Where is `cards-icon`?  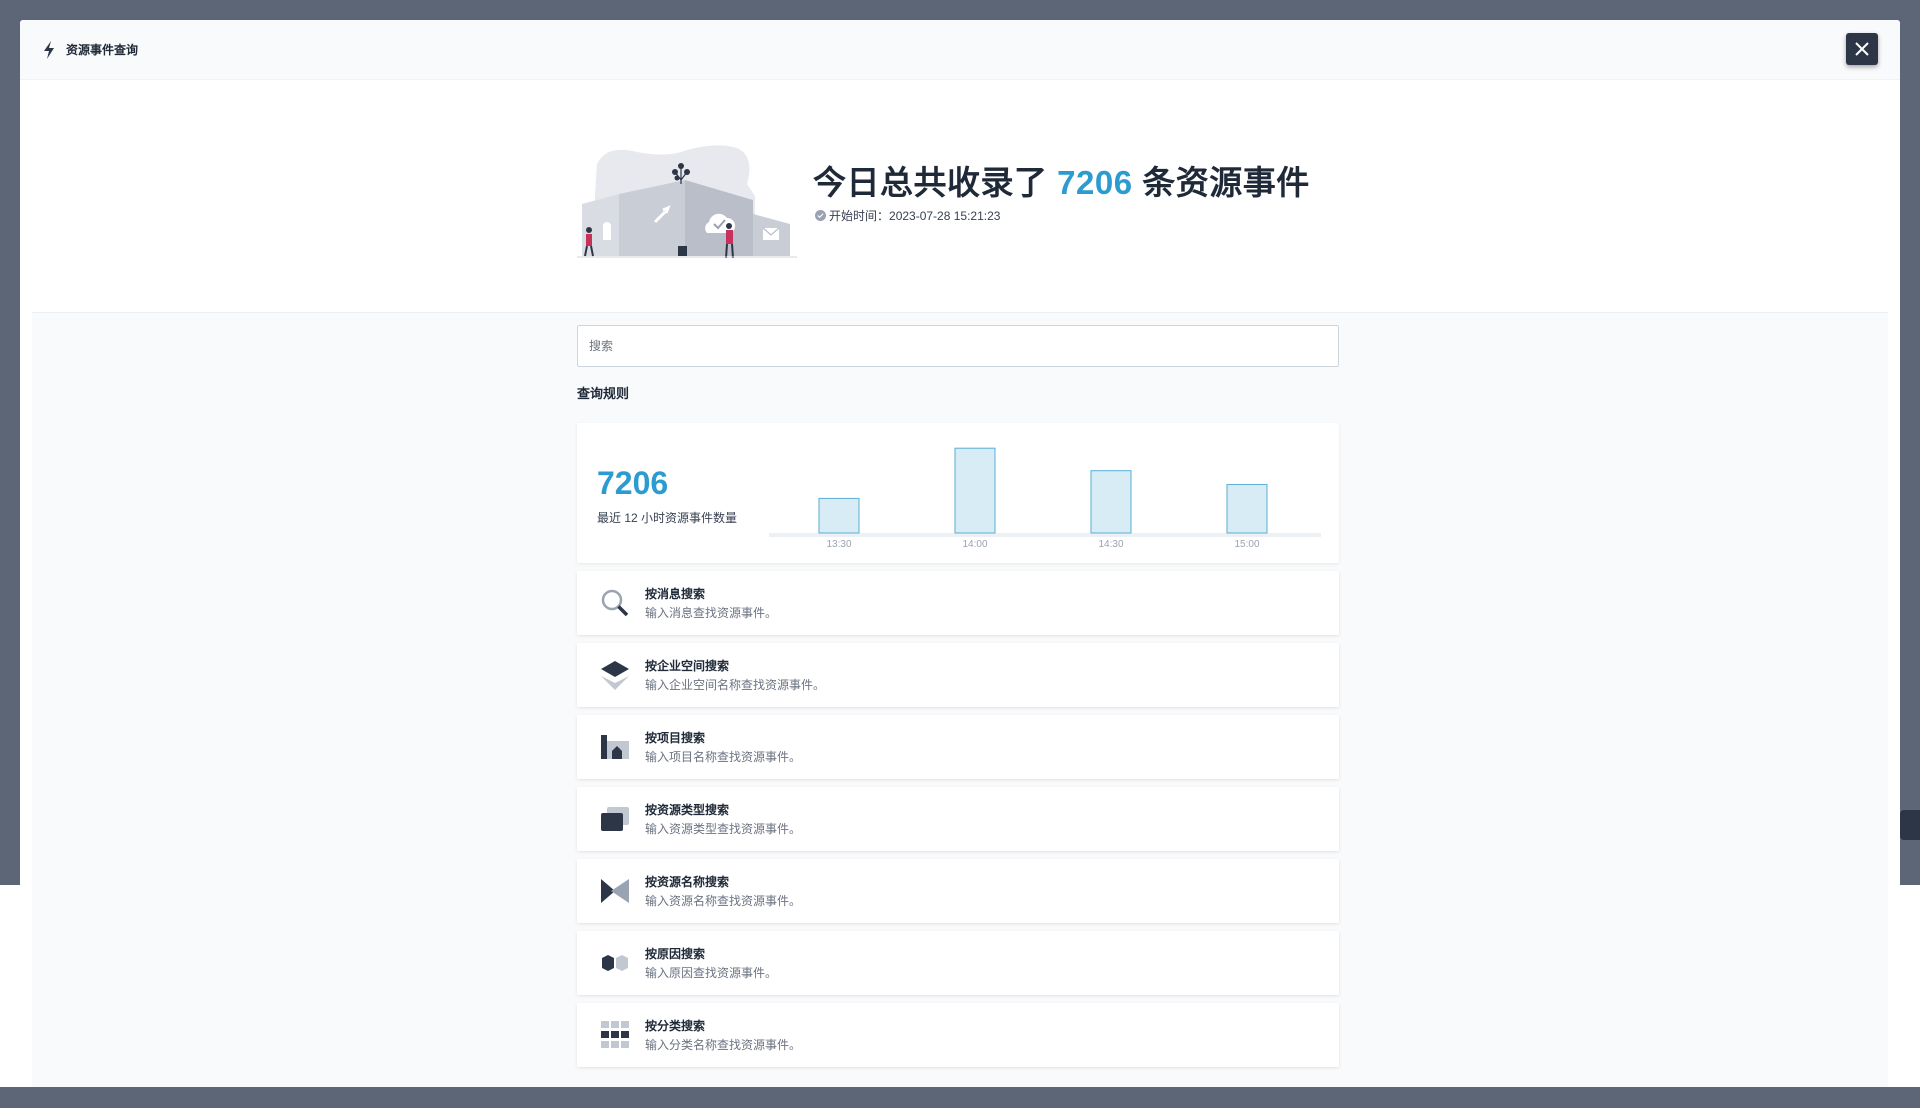 cards-icon is located at coordinates (615, 819).